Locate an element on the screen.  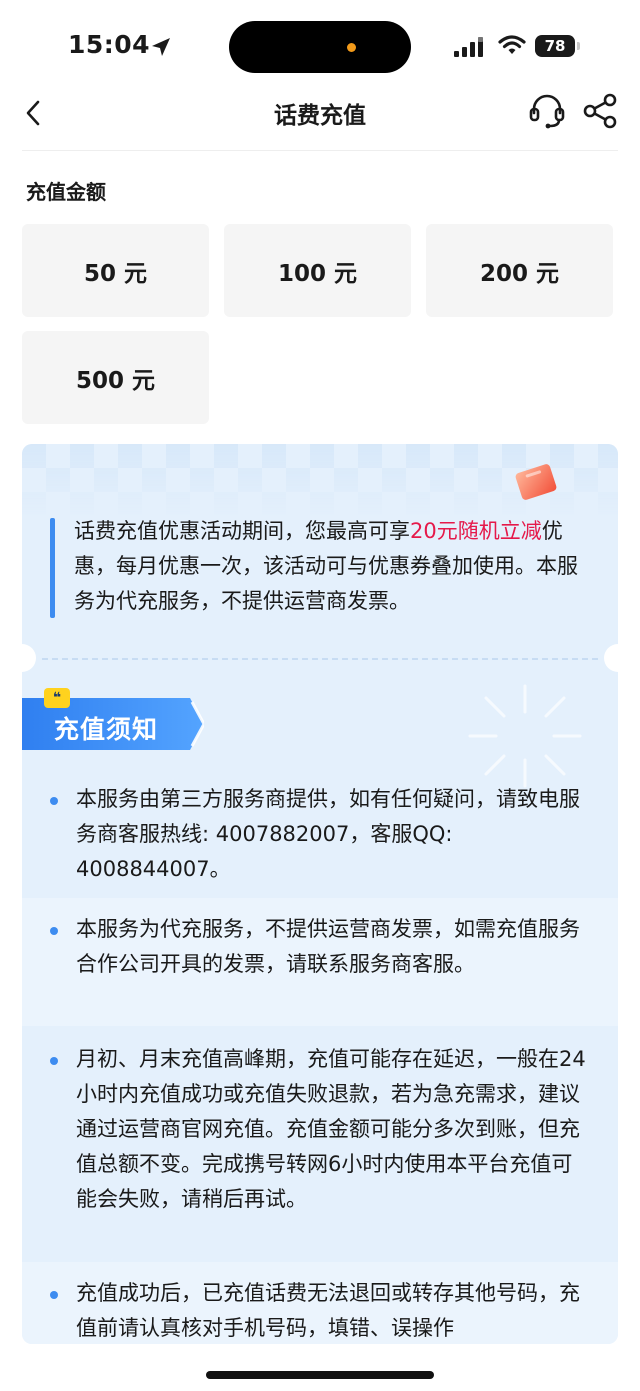
status-bar: 15:04 78 is located at coordinates (320, 46).